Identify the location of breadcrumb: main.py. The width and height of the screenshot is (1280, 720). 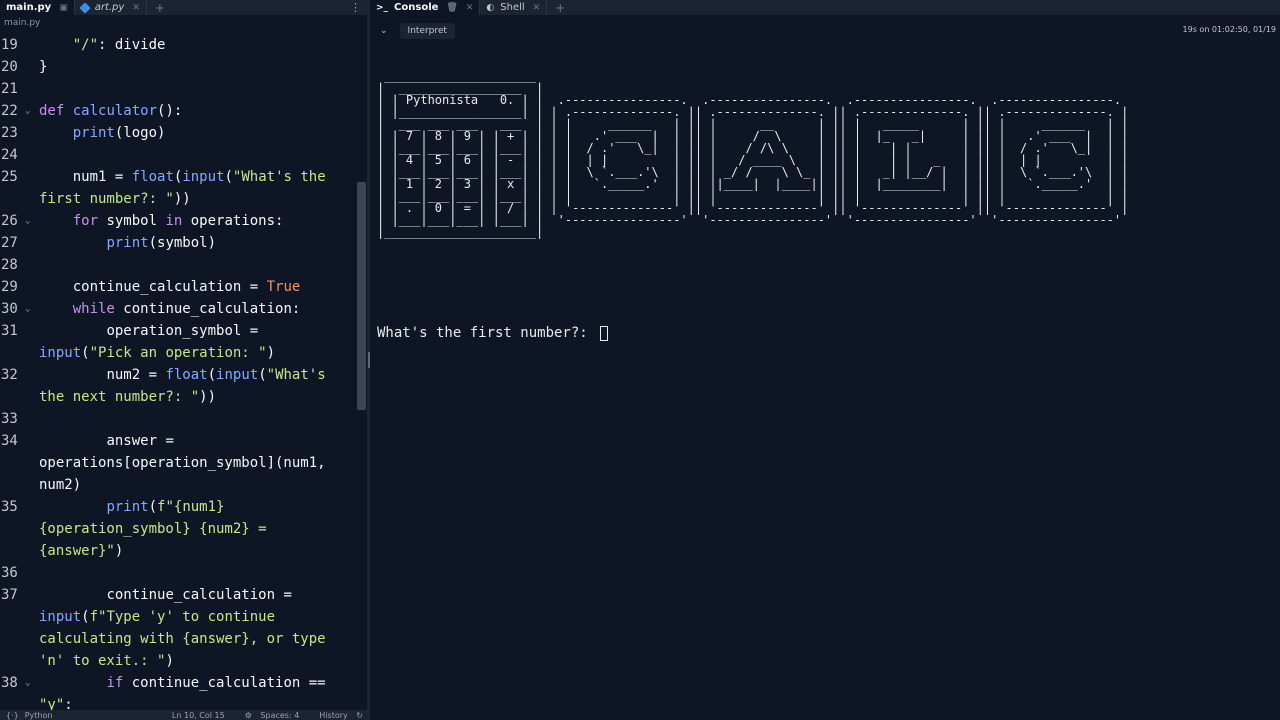
(22, 23).